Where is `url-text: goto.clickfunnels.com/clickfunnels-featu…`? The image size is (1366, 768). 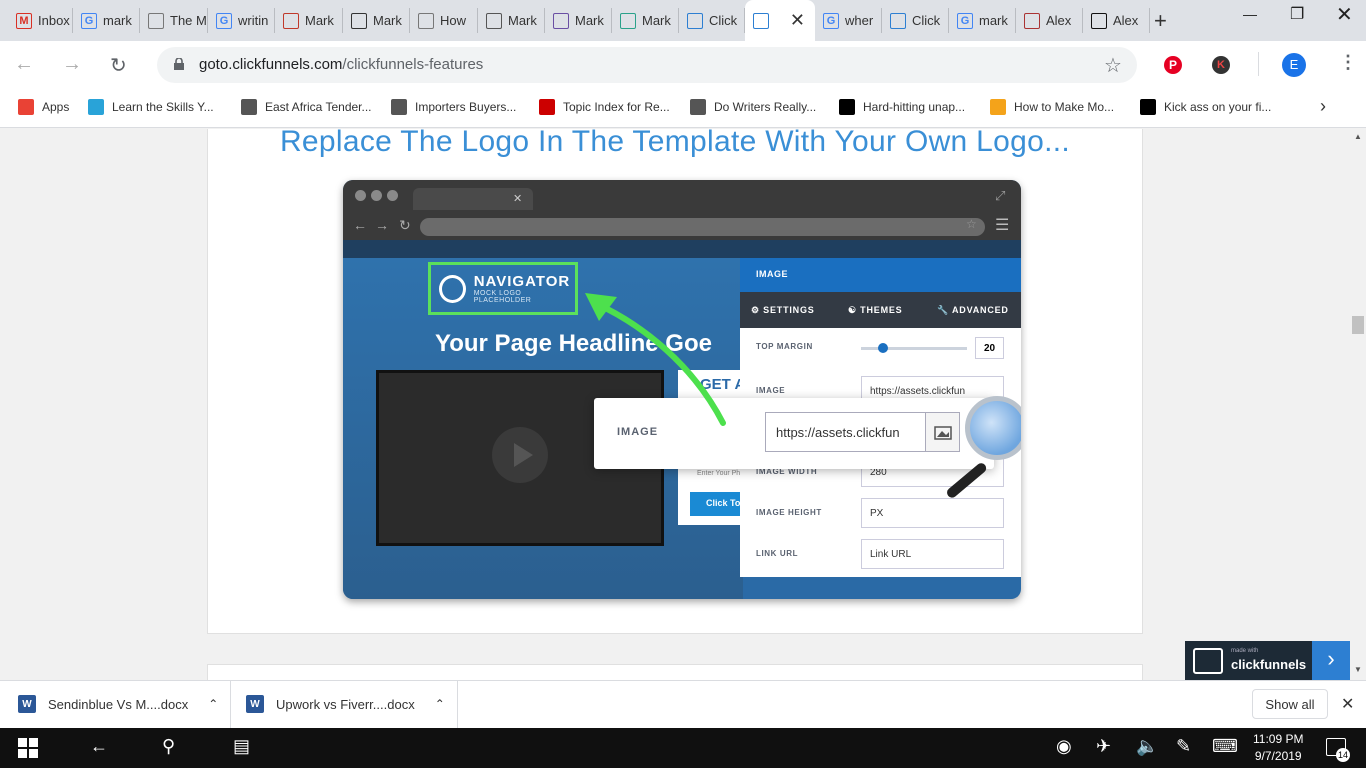
url-text: goto.clickfunnels.com/clickfunnels-featu… is located at coordinates (341, 64).